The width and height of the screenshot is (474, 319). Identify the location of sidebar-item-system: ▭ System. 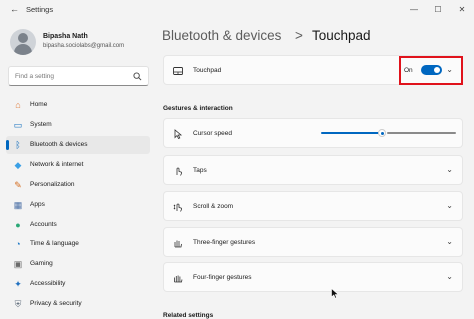
(78, 125).